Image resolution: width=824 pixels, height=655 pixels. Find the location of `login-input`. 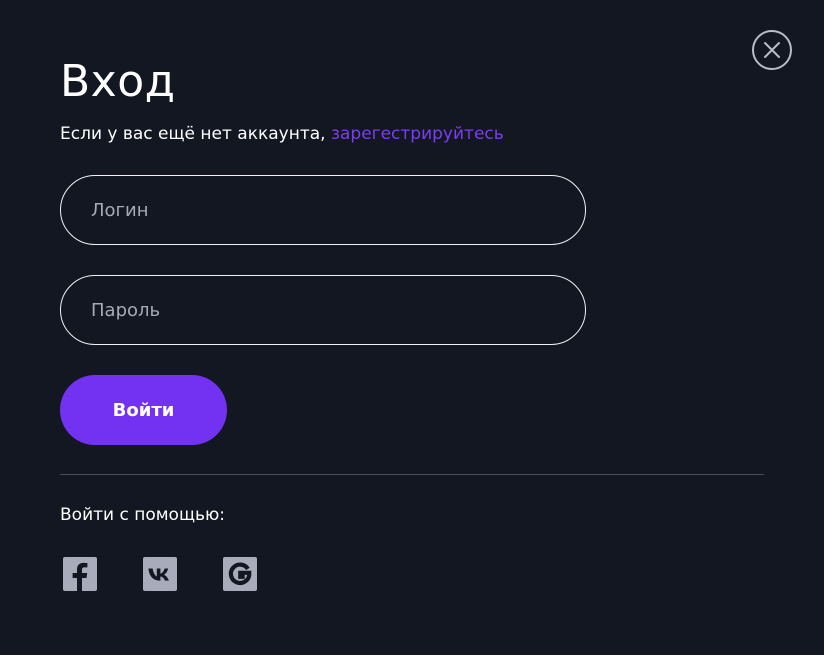

login-input is located at coordinates (323, 210).